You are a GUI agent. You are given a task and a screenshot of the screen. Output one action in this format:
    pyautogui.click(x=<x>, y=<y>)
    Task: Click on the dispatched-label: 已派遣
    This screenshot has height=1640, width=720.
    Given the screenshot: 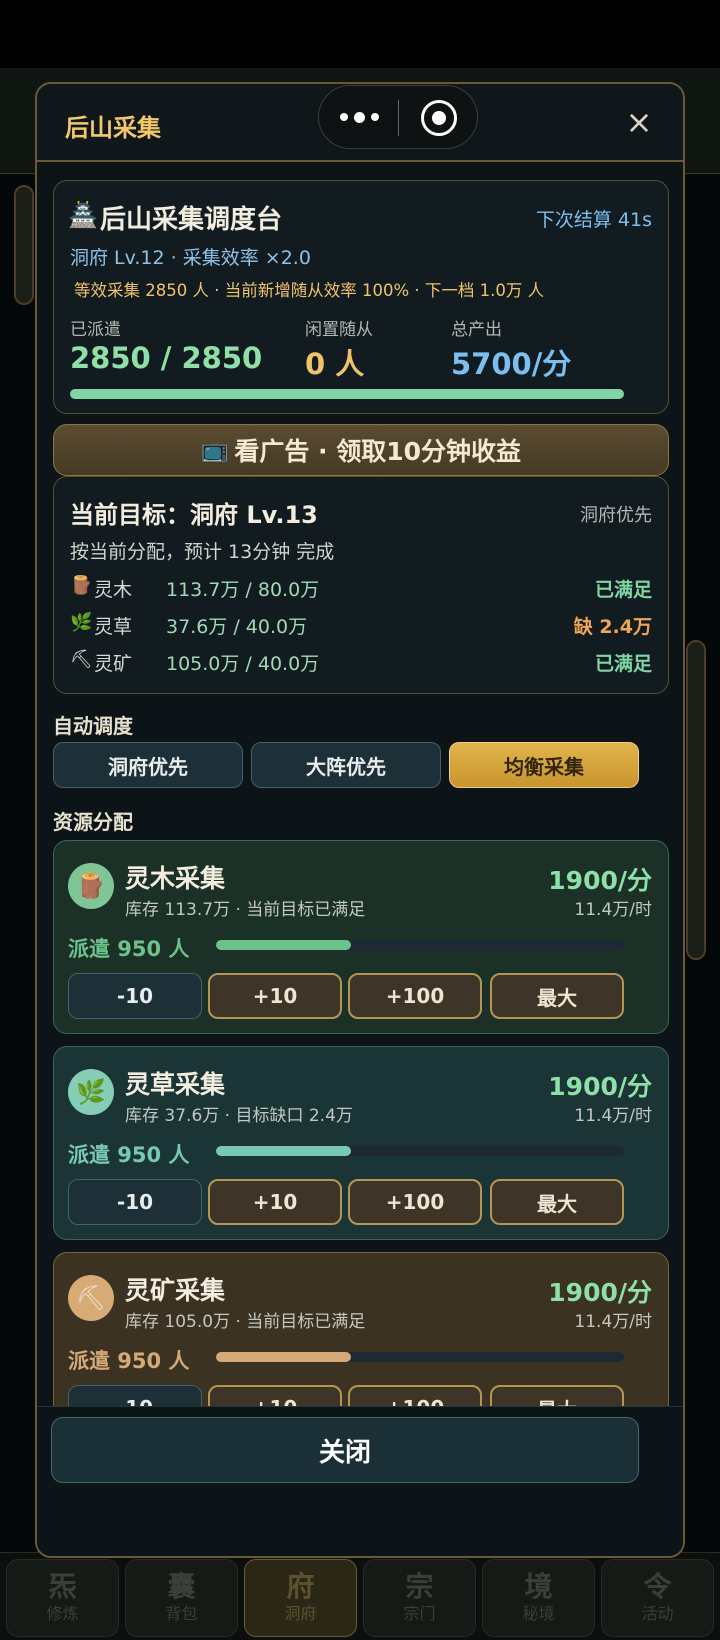 What is the action you would take?
    pyautogui.click(x=95, y=330)
    